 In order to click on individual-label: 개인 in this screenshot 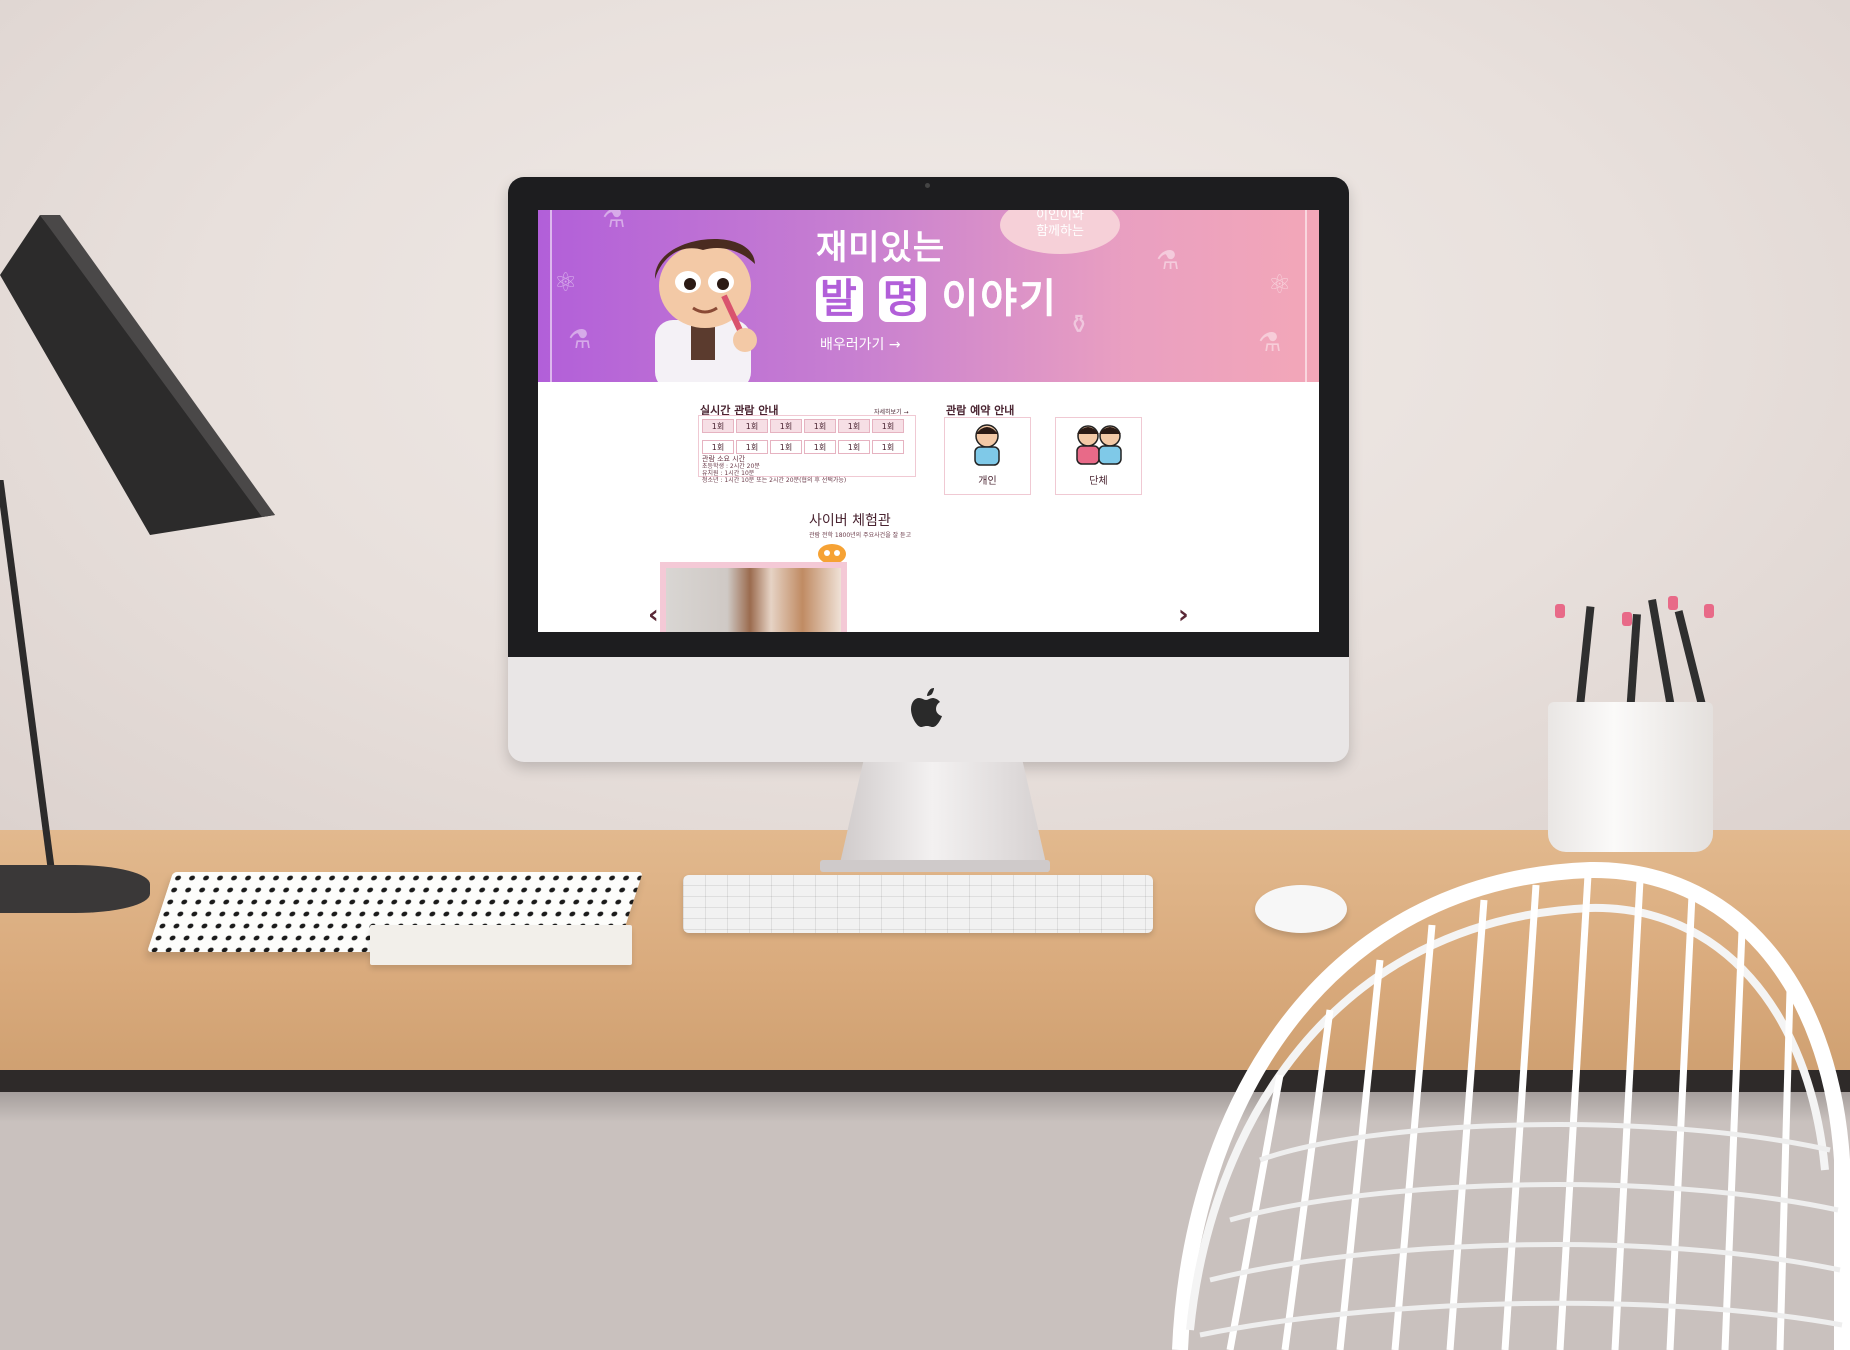, I will do `click(987, 481)`.